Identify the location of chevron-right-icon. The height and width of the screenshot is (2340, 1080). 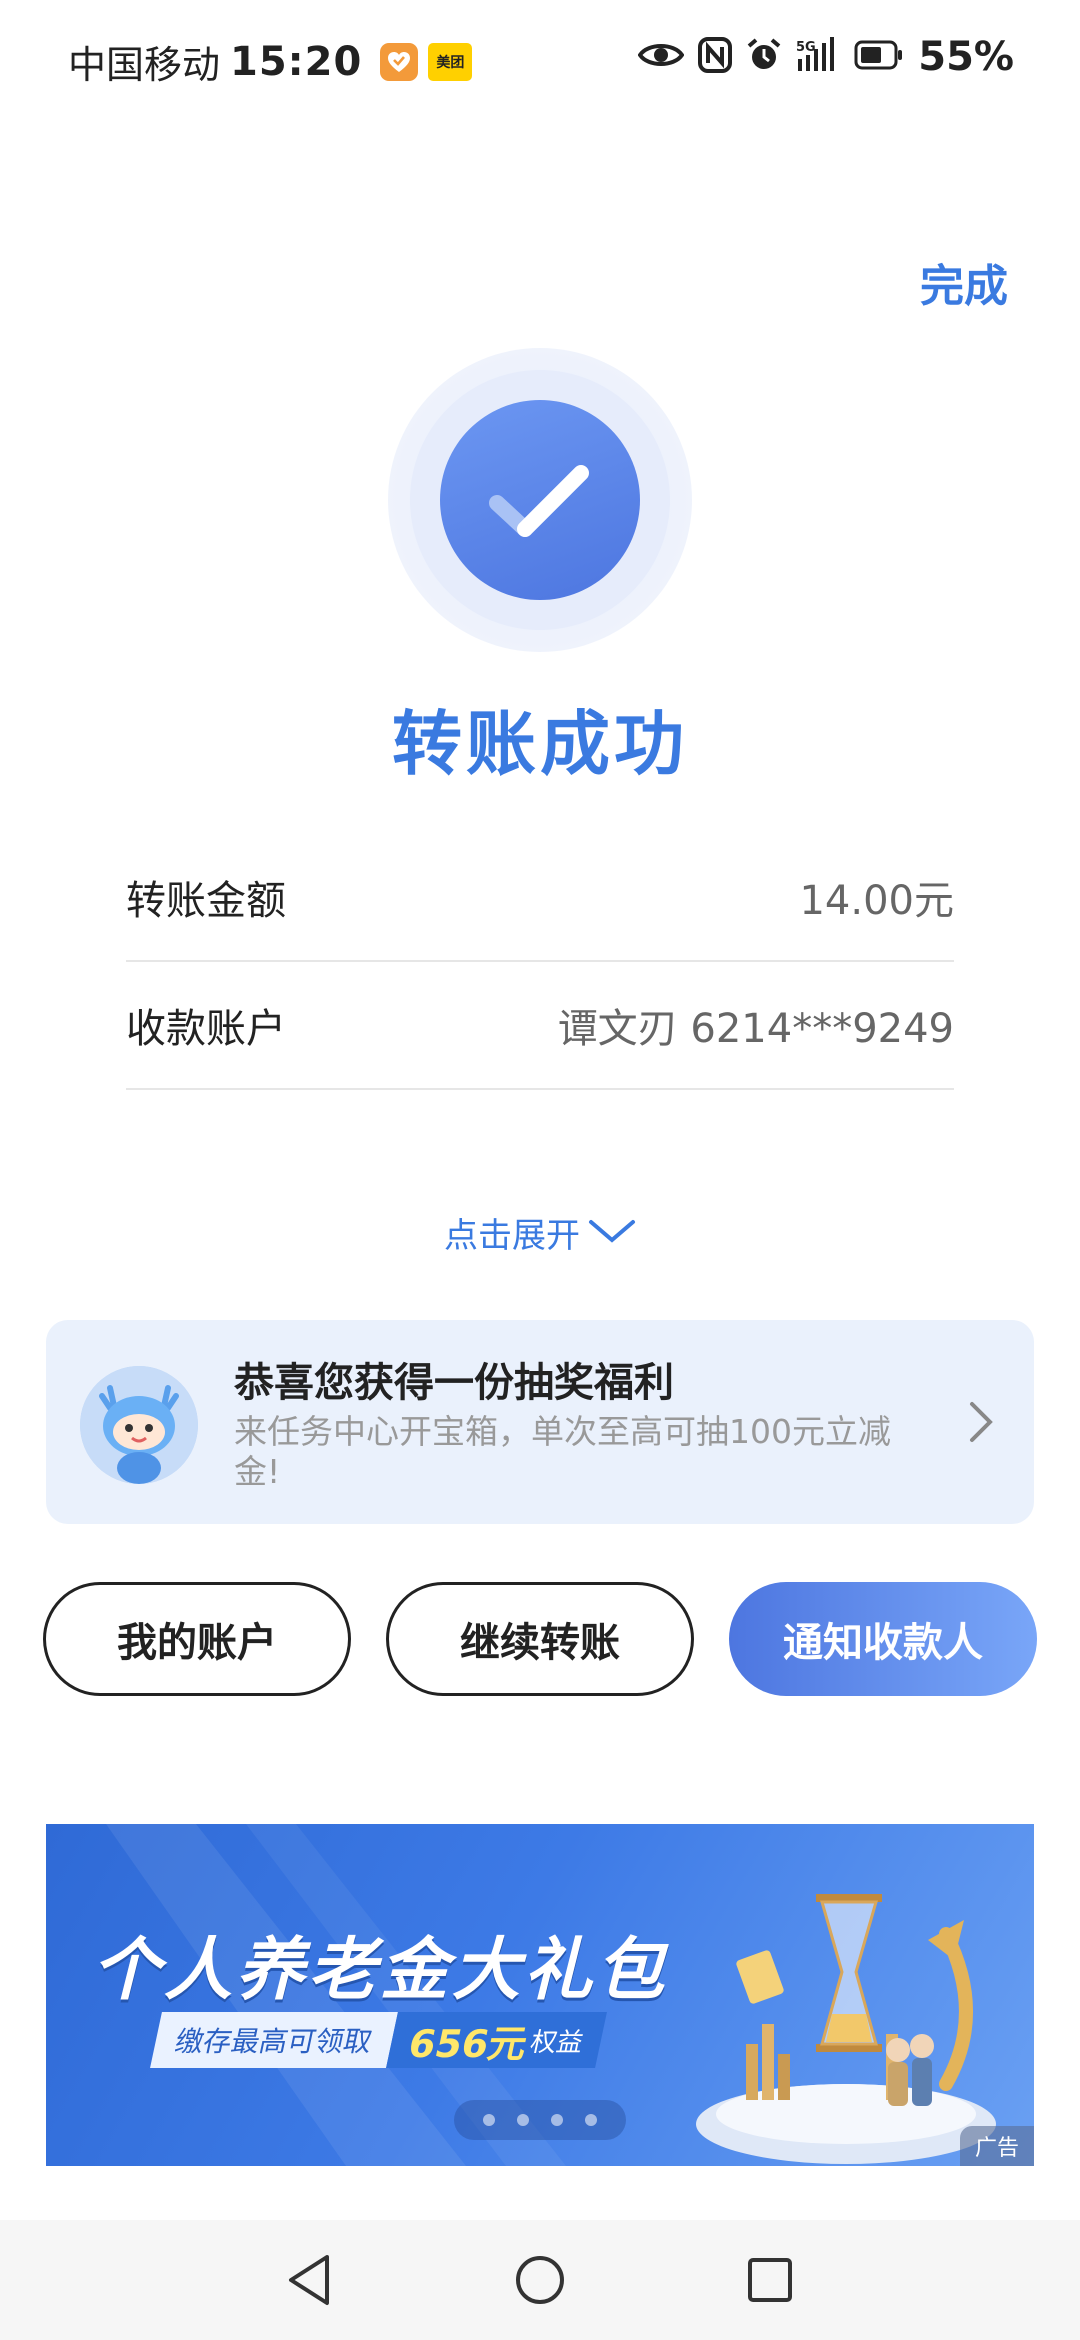
(981, 1424).